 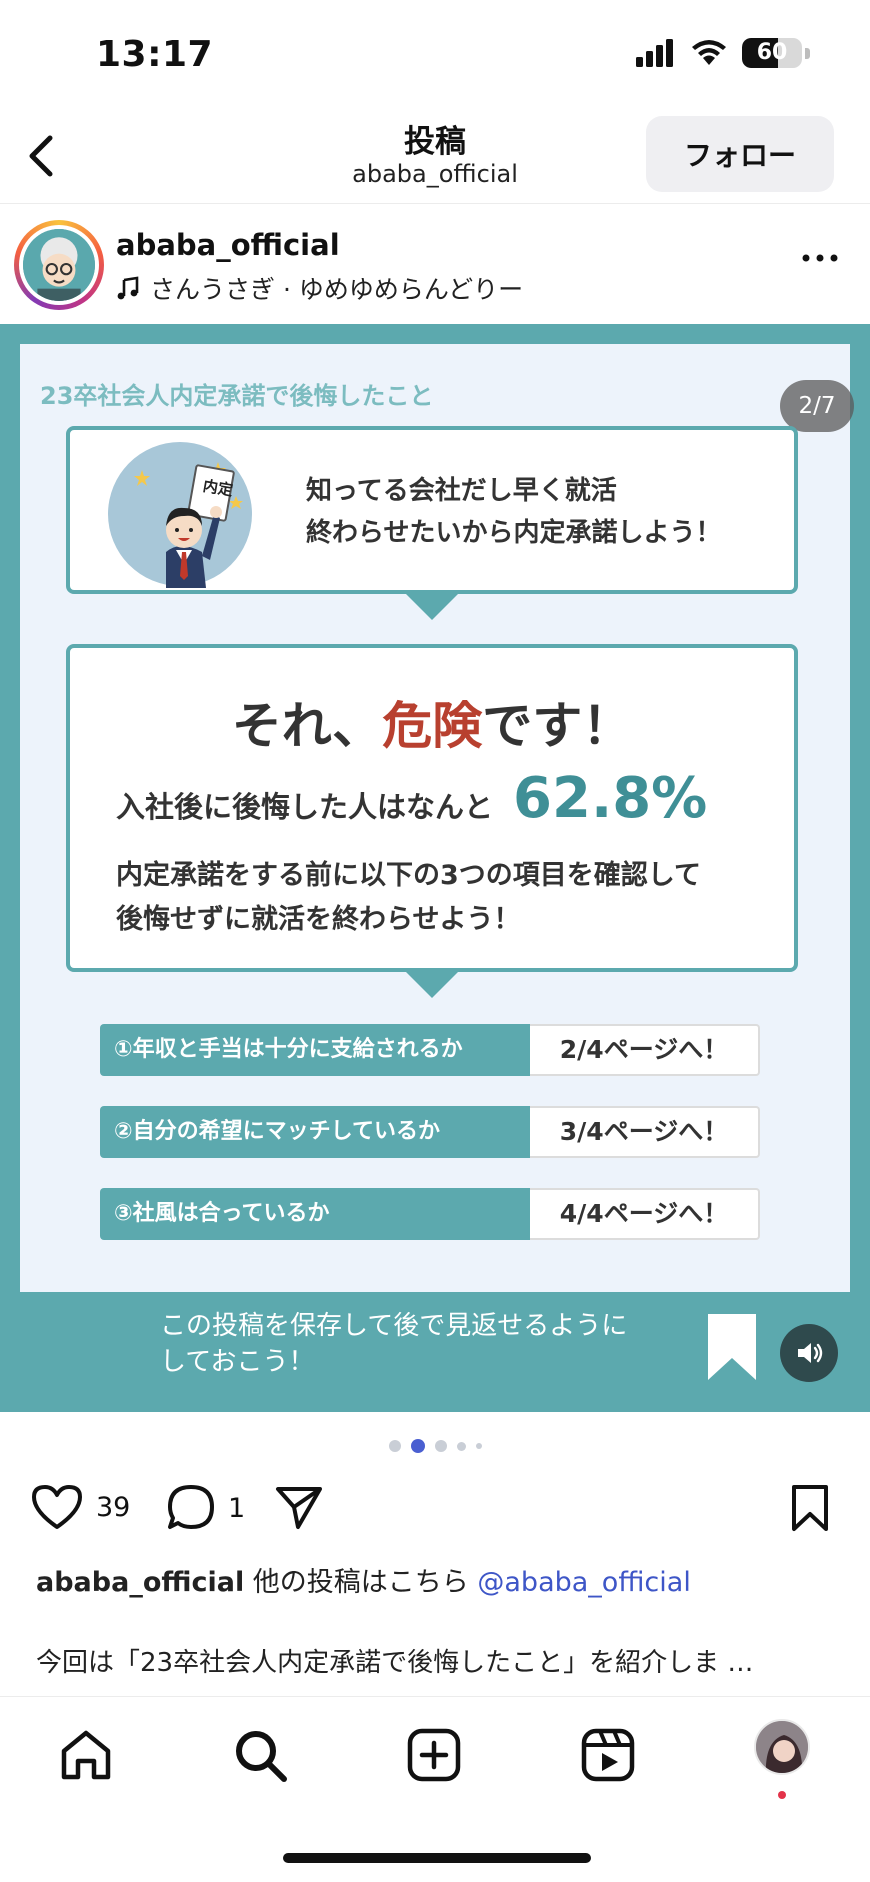 What do you see at coordinates (608, 1755) in the screenshot?
I see `reels-icon` at bounding box center [608, 1755].